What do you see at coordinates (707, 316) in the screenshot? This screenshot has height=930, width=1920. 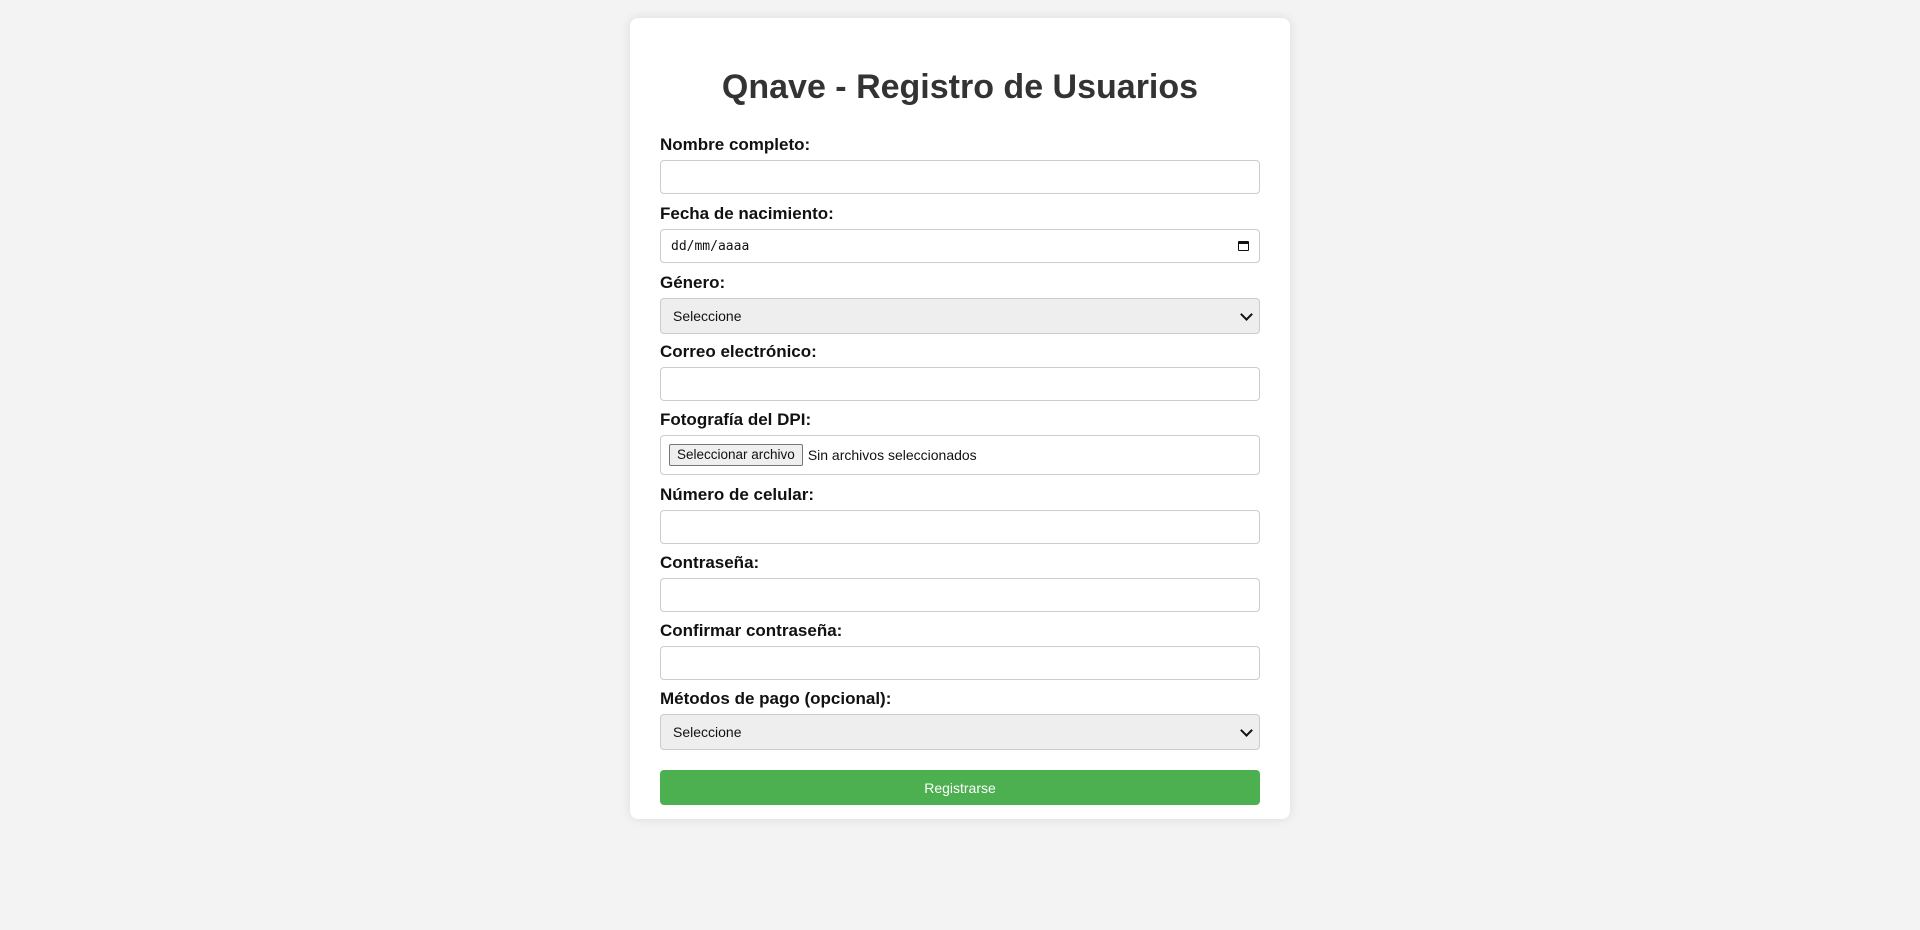 I see `genero-selected-value: Seleccione` at bounding box center [707, 316].